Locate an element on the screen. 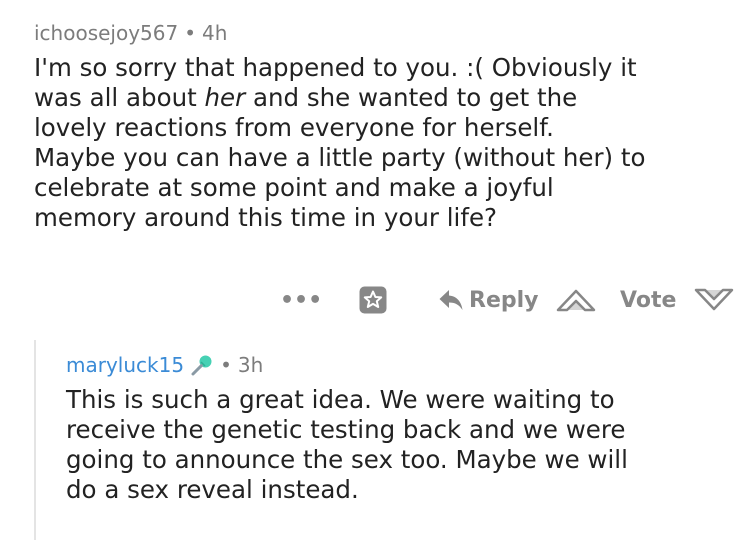 This screenshot has width=750, height=540. comment-line: memory around this time in your life? is located at coordinates (266, 217).